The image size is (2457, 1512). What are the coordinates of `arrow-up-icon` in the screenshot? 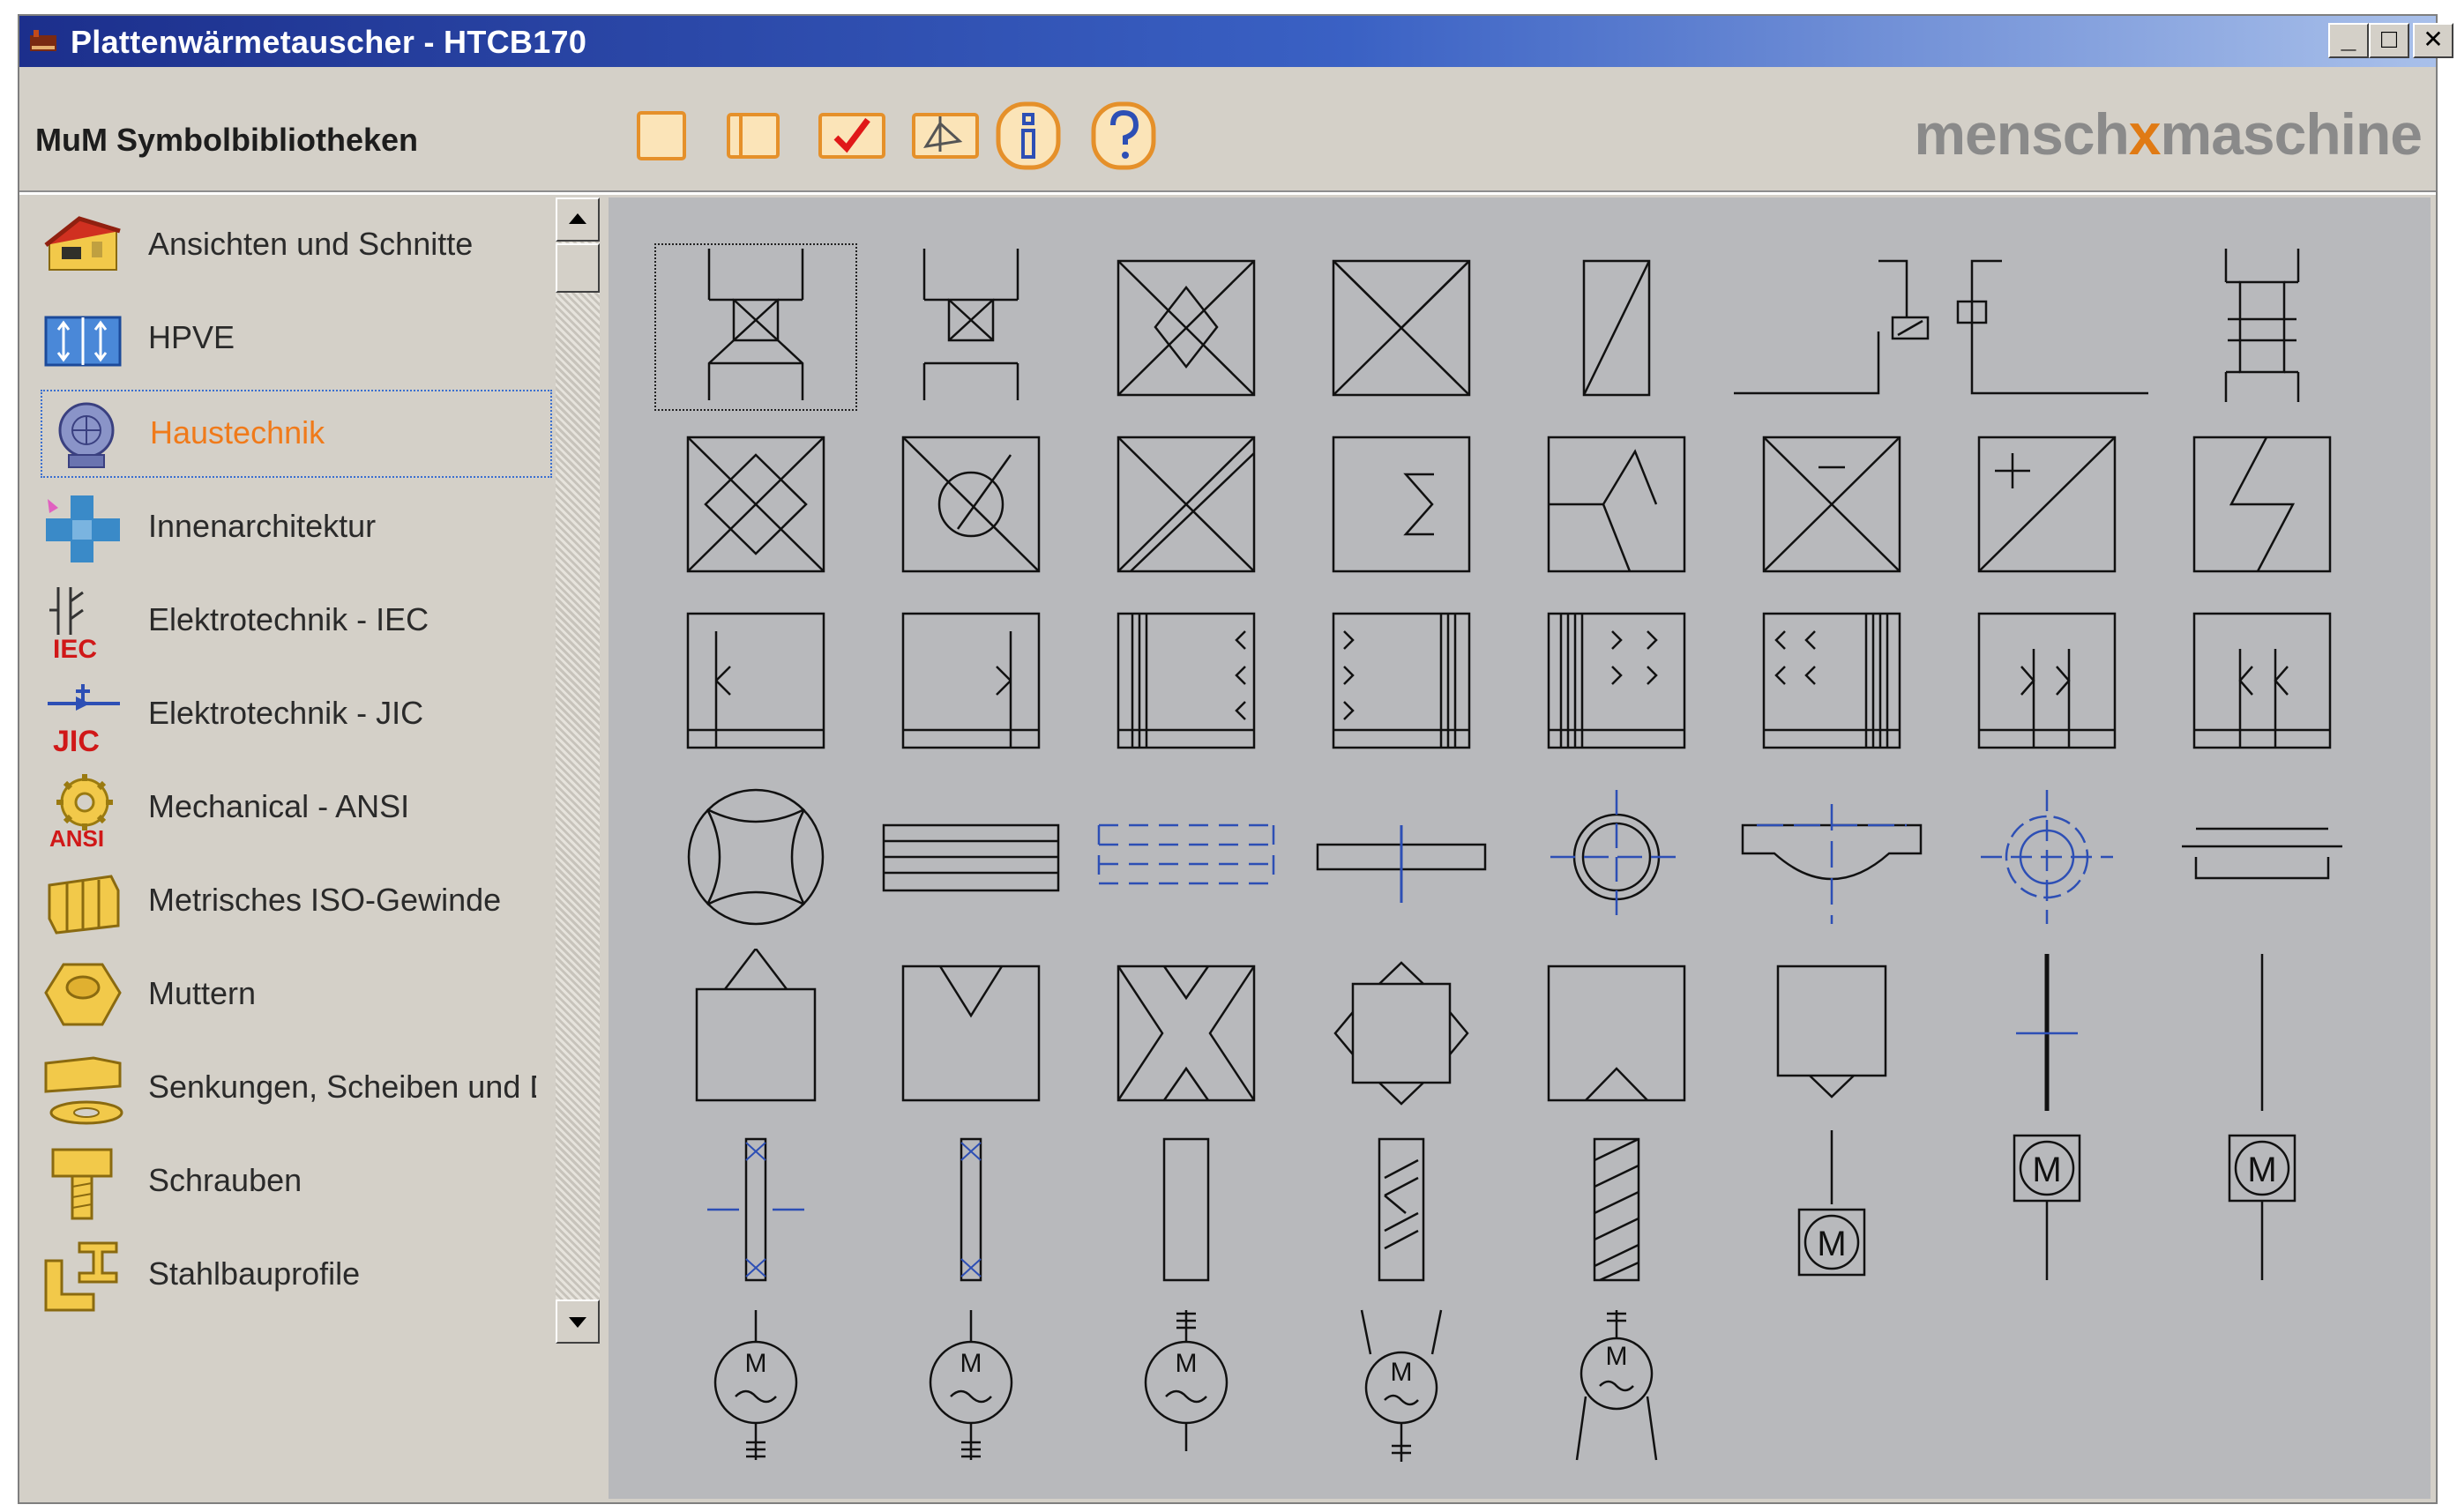 It's located at (577, 218).